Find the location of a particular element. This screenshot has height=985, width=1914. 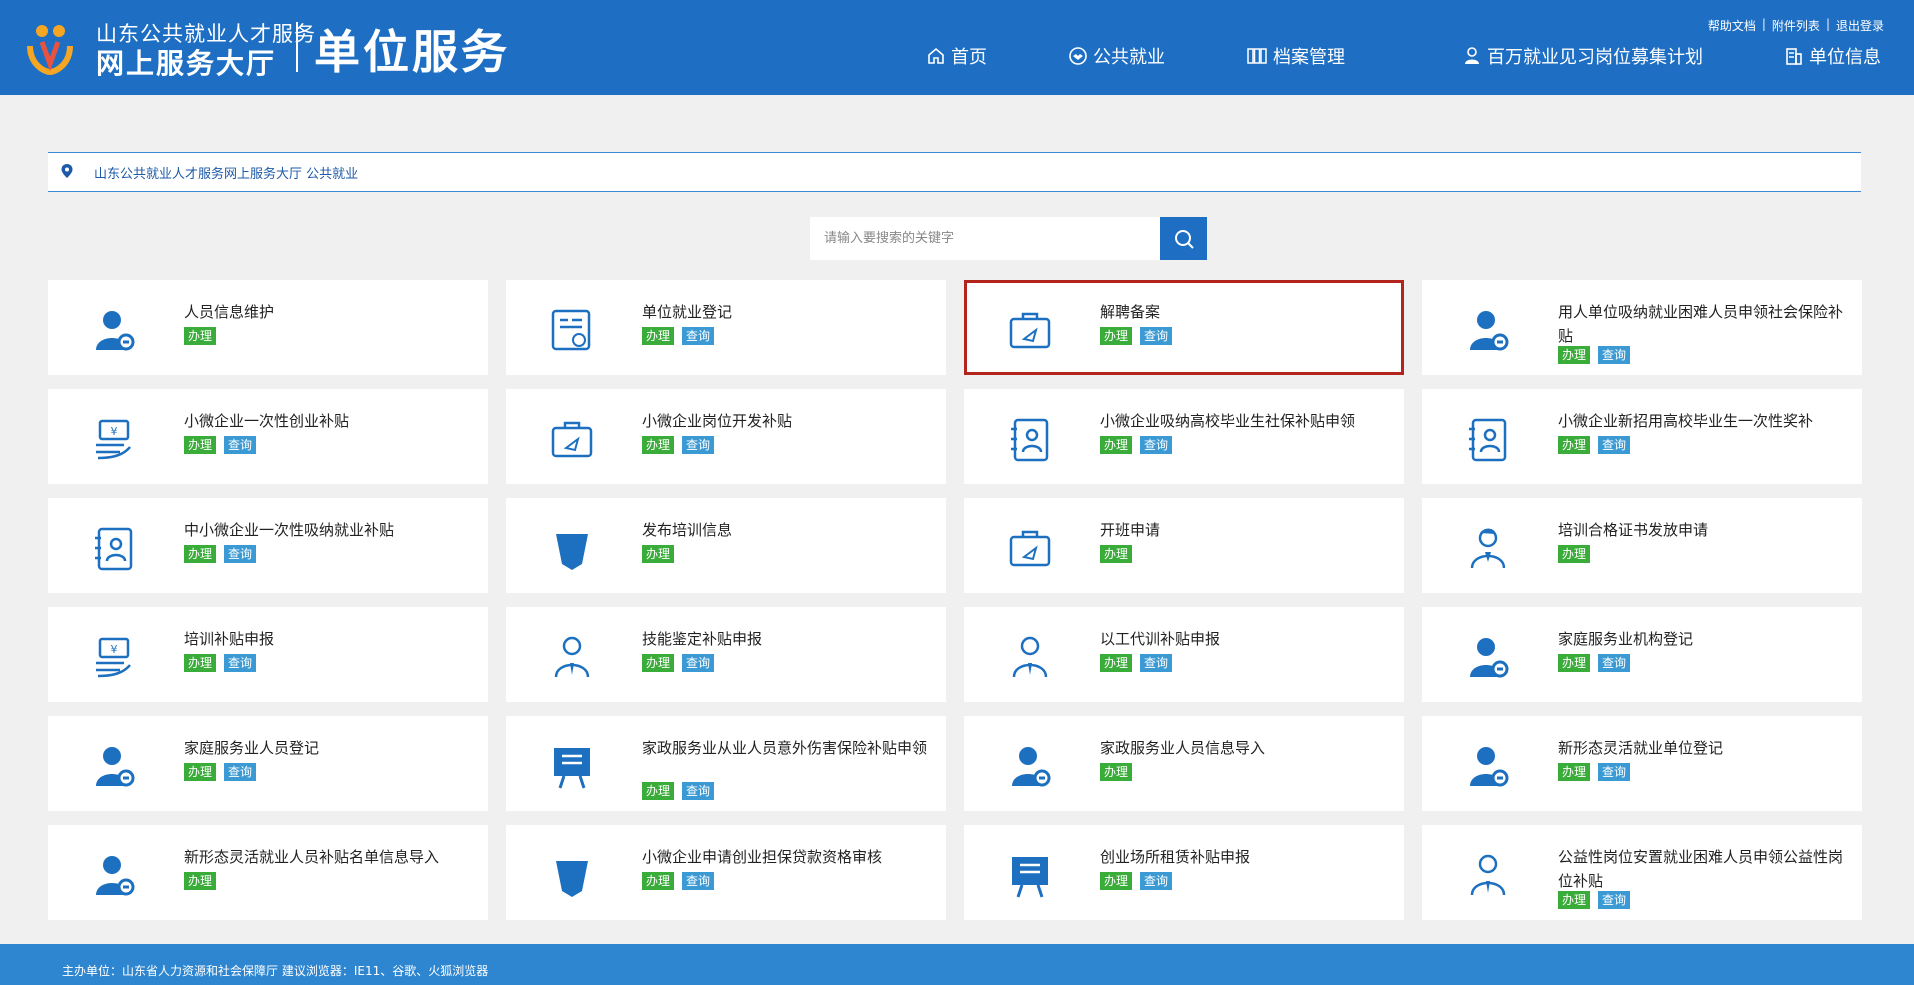

service-card: 发布培训信息 办理 is located at coordinates (726, 545).